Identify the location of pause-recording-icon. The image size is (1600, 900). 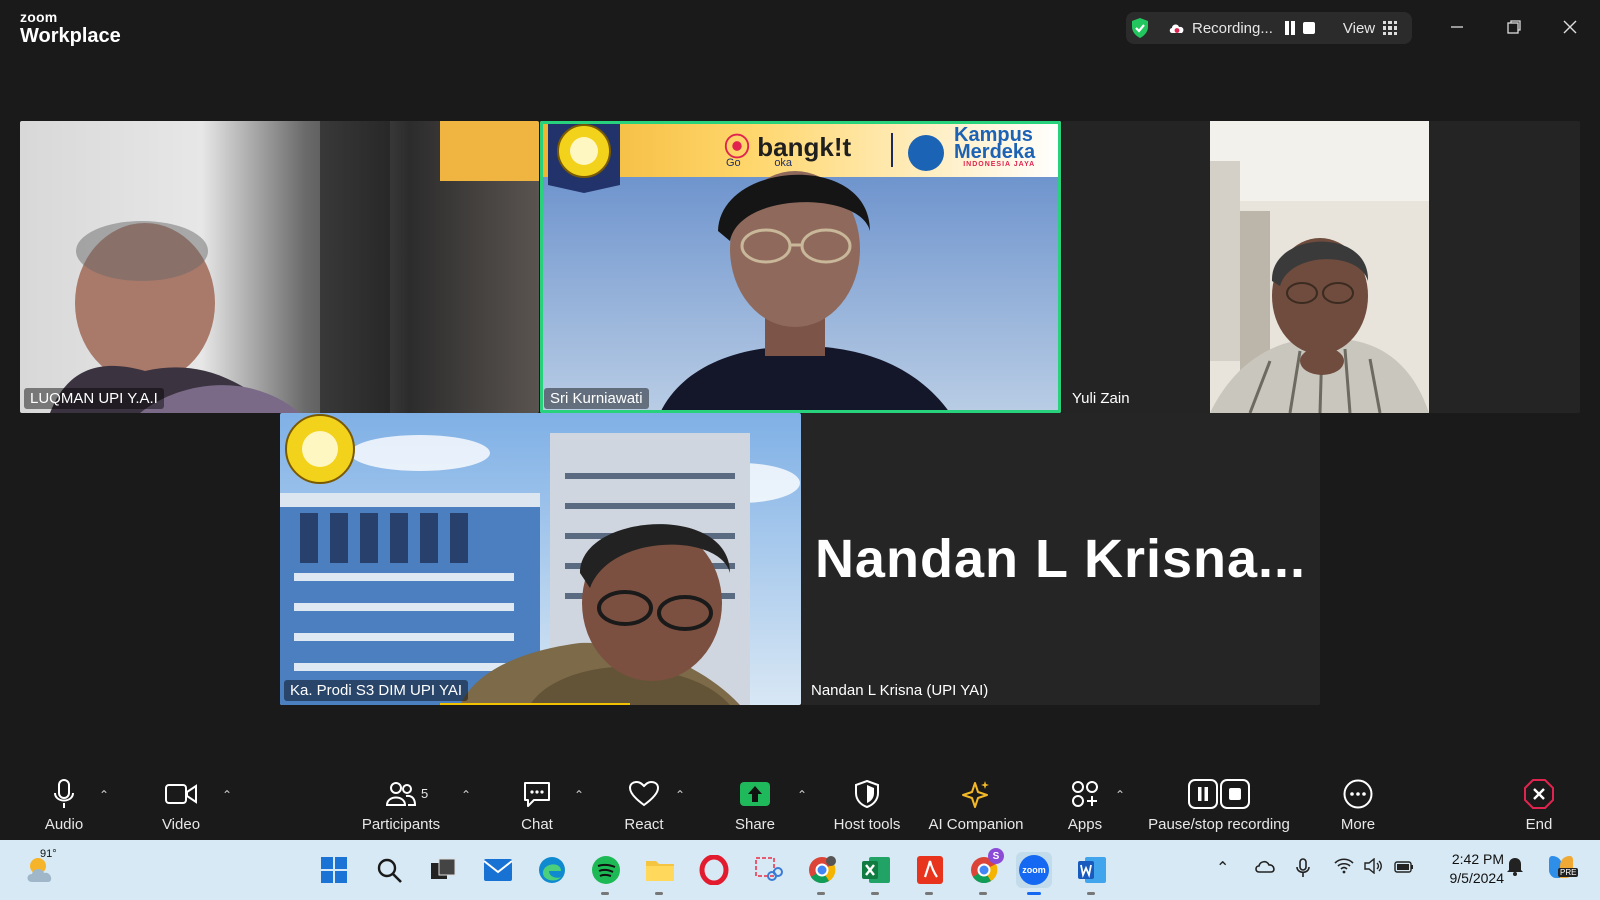
(1289, 28).